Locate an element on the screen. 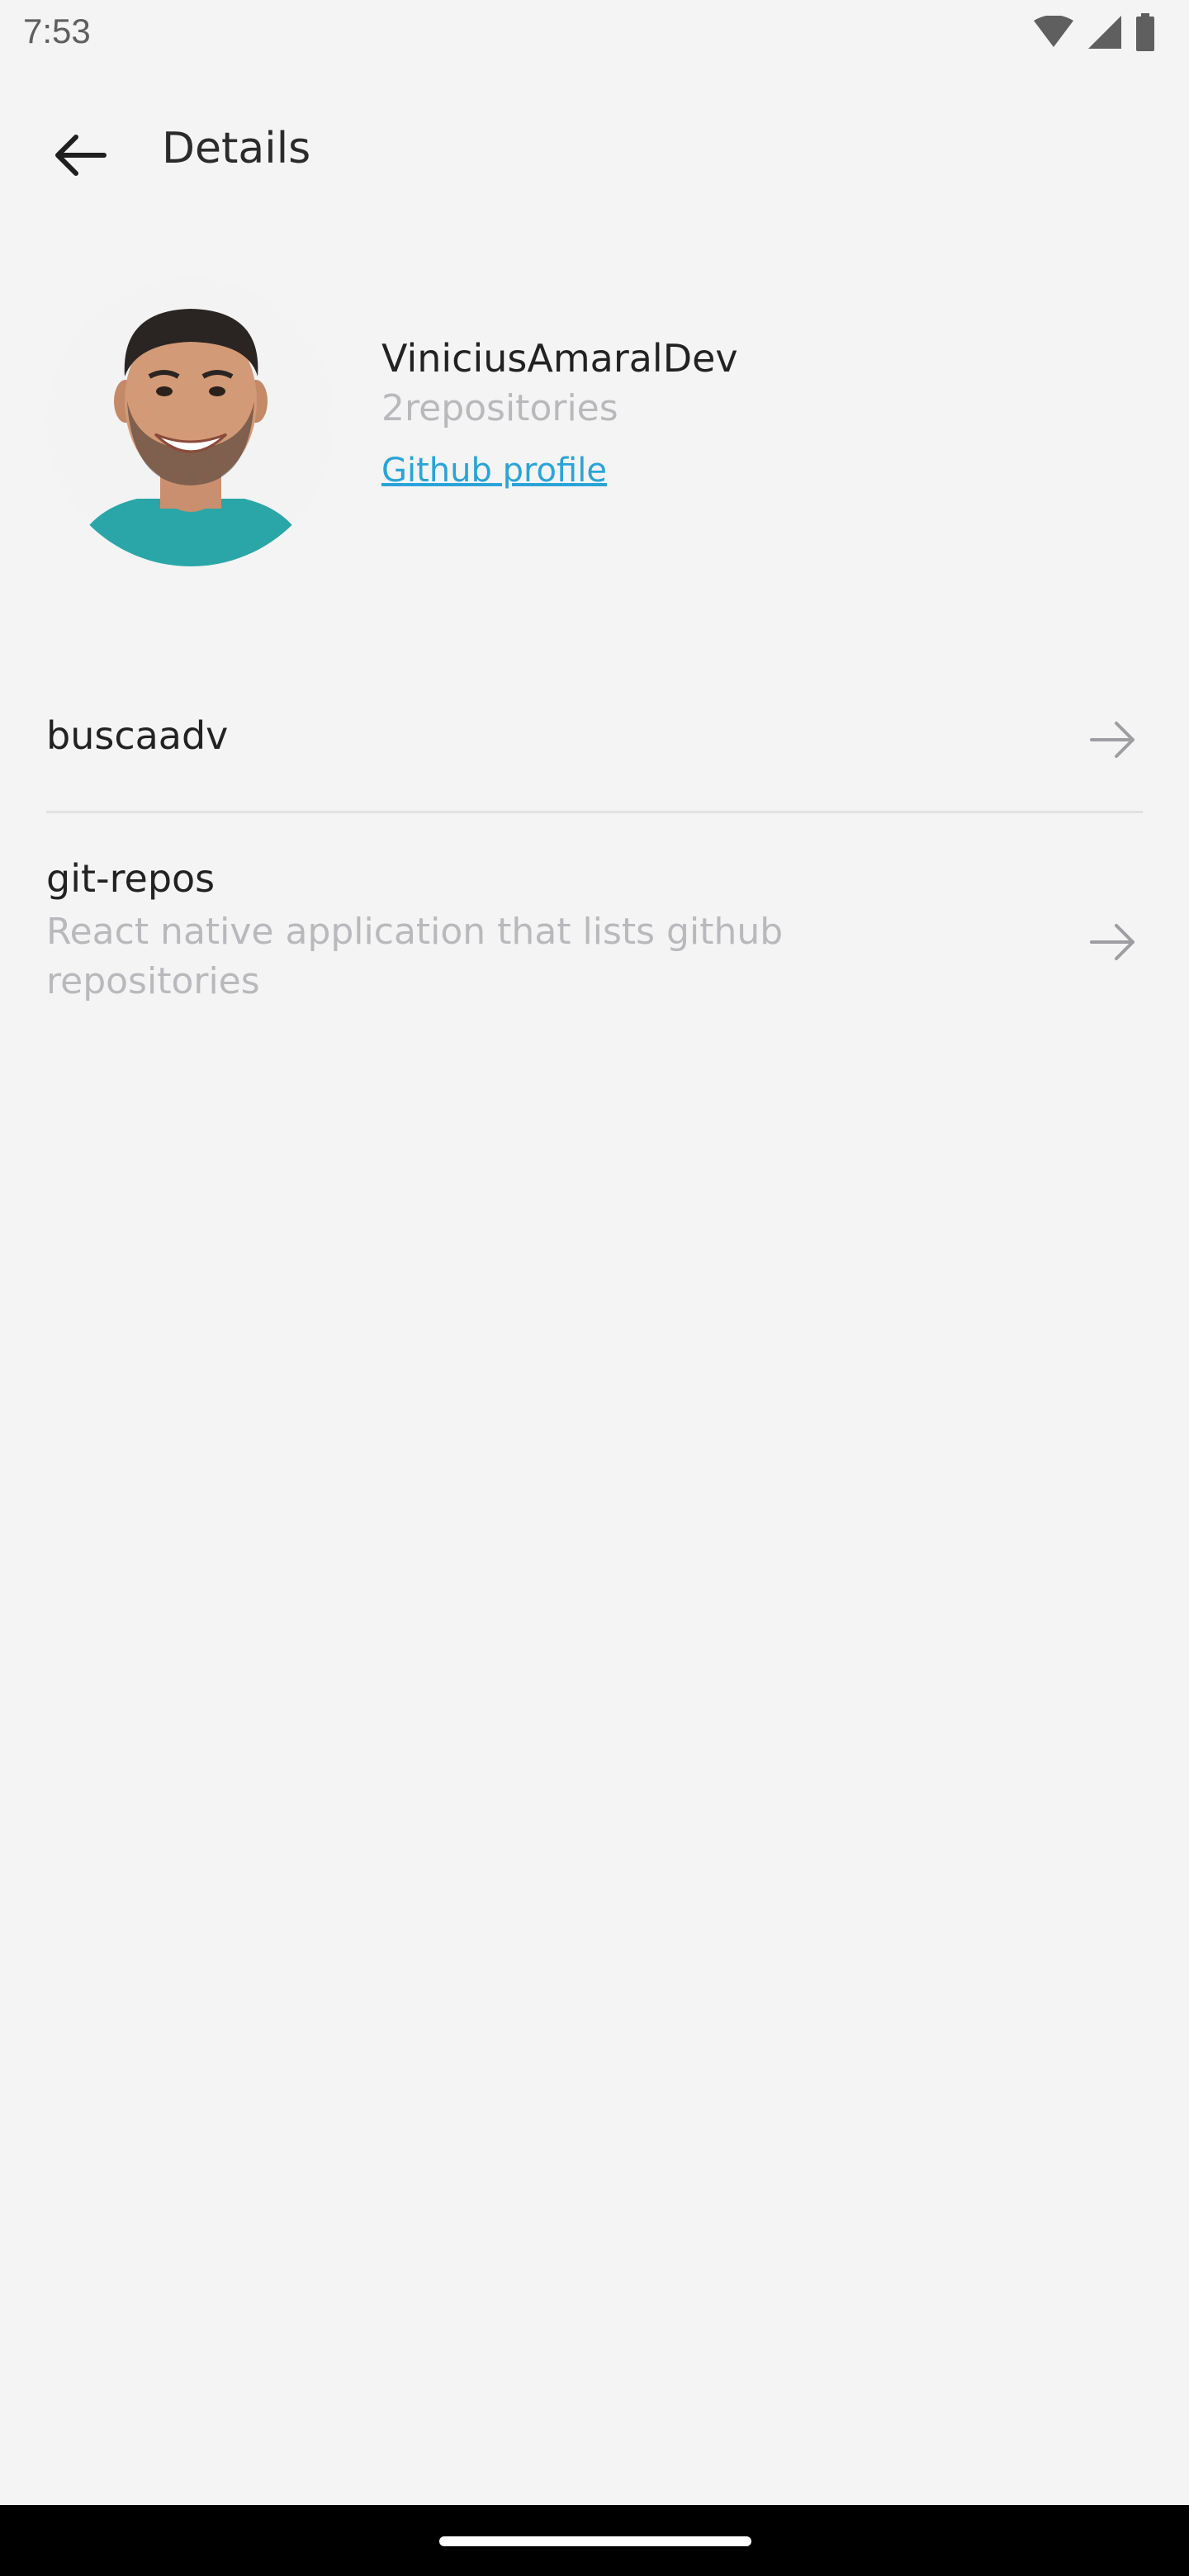 The width and height of the screenshot is (1189, 2576). cellular-signal-icon is located at coordinates (1105, 34).